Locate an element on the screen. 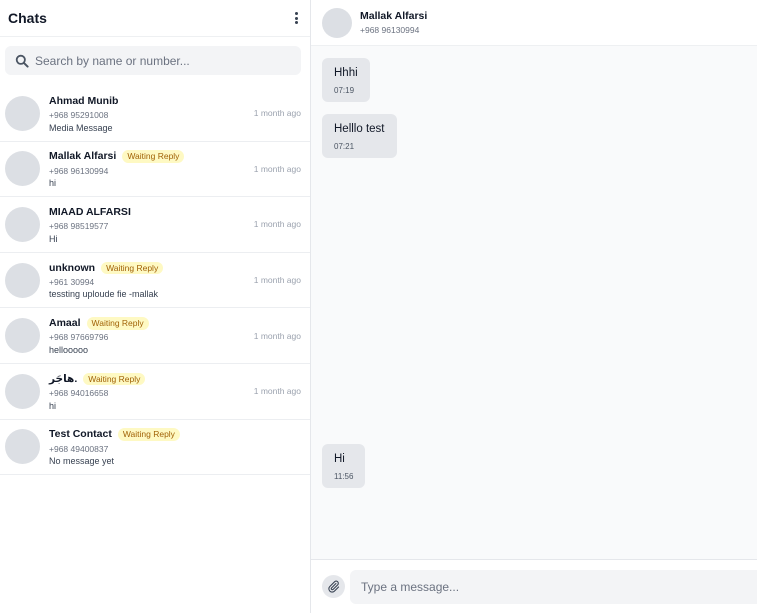  contact-phone: +968 96130994 is located at coordinates (390, 30).